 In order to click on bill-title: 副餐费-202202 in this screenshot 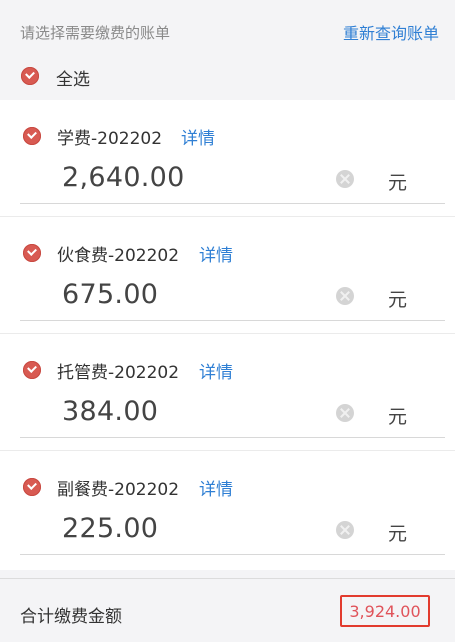, I will do `click(118, 490)`.